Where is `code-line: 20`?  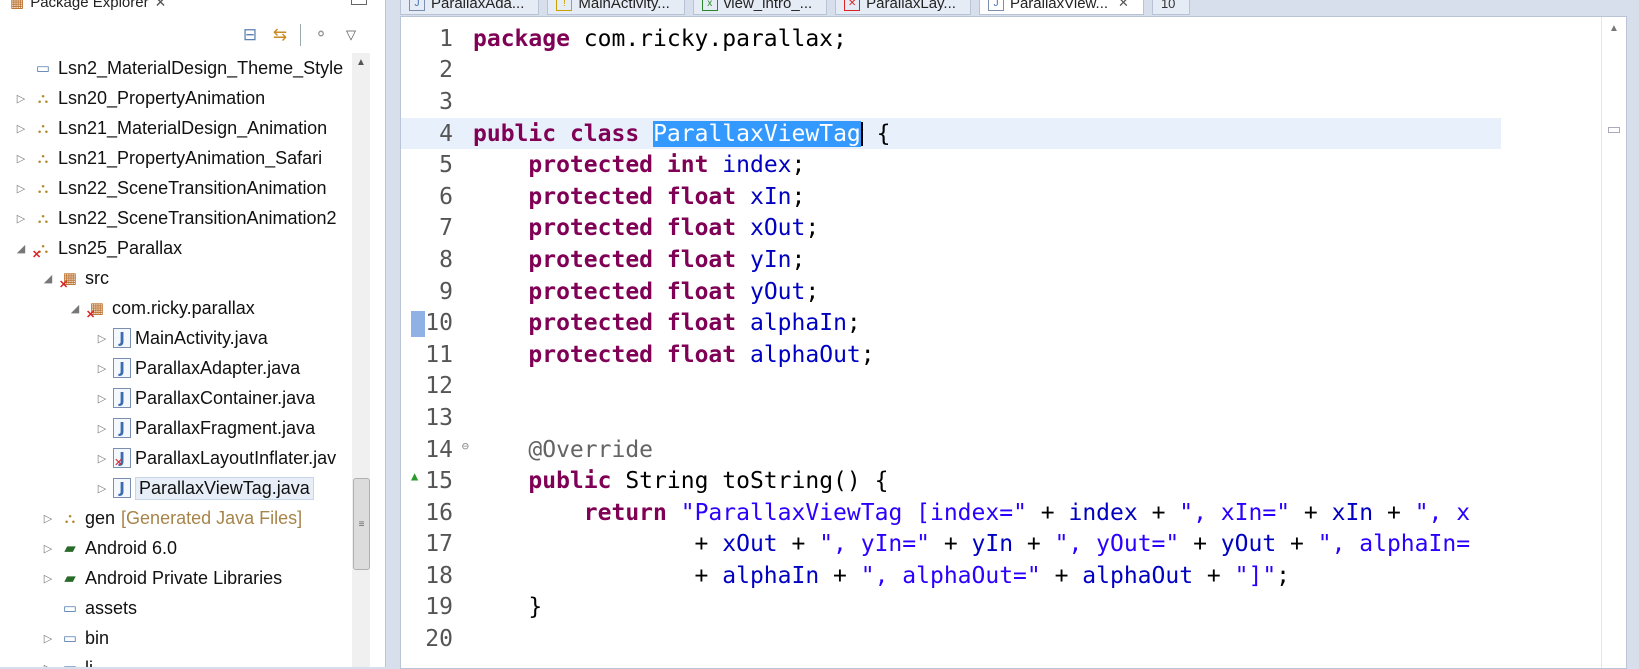 code-line: 20 is located at coordinates (951, 639).